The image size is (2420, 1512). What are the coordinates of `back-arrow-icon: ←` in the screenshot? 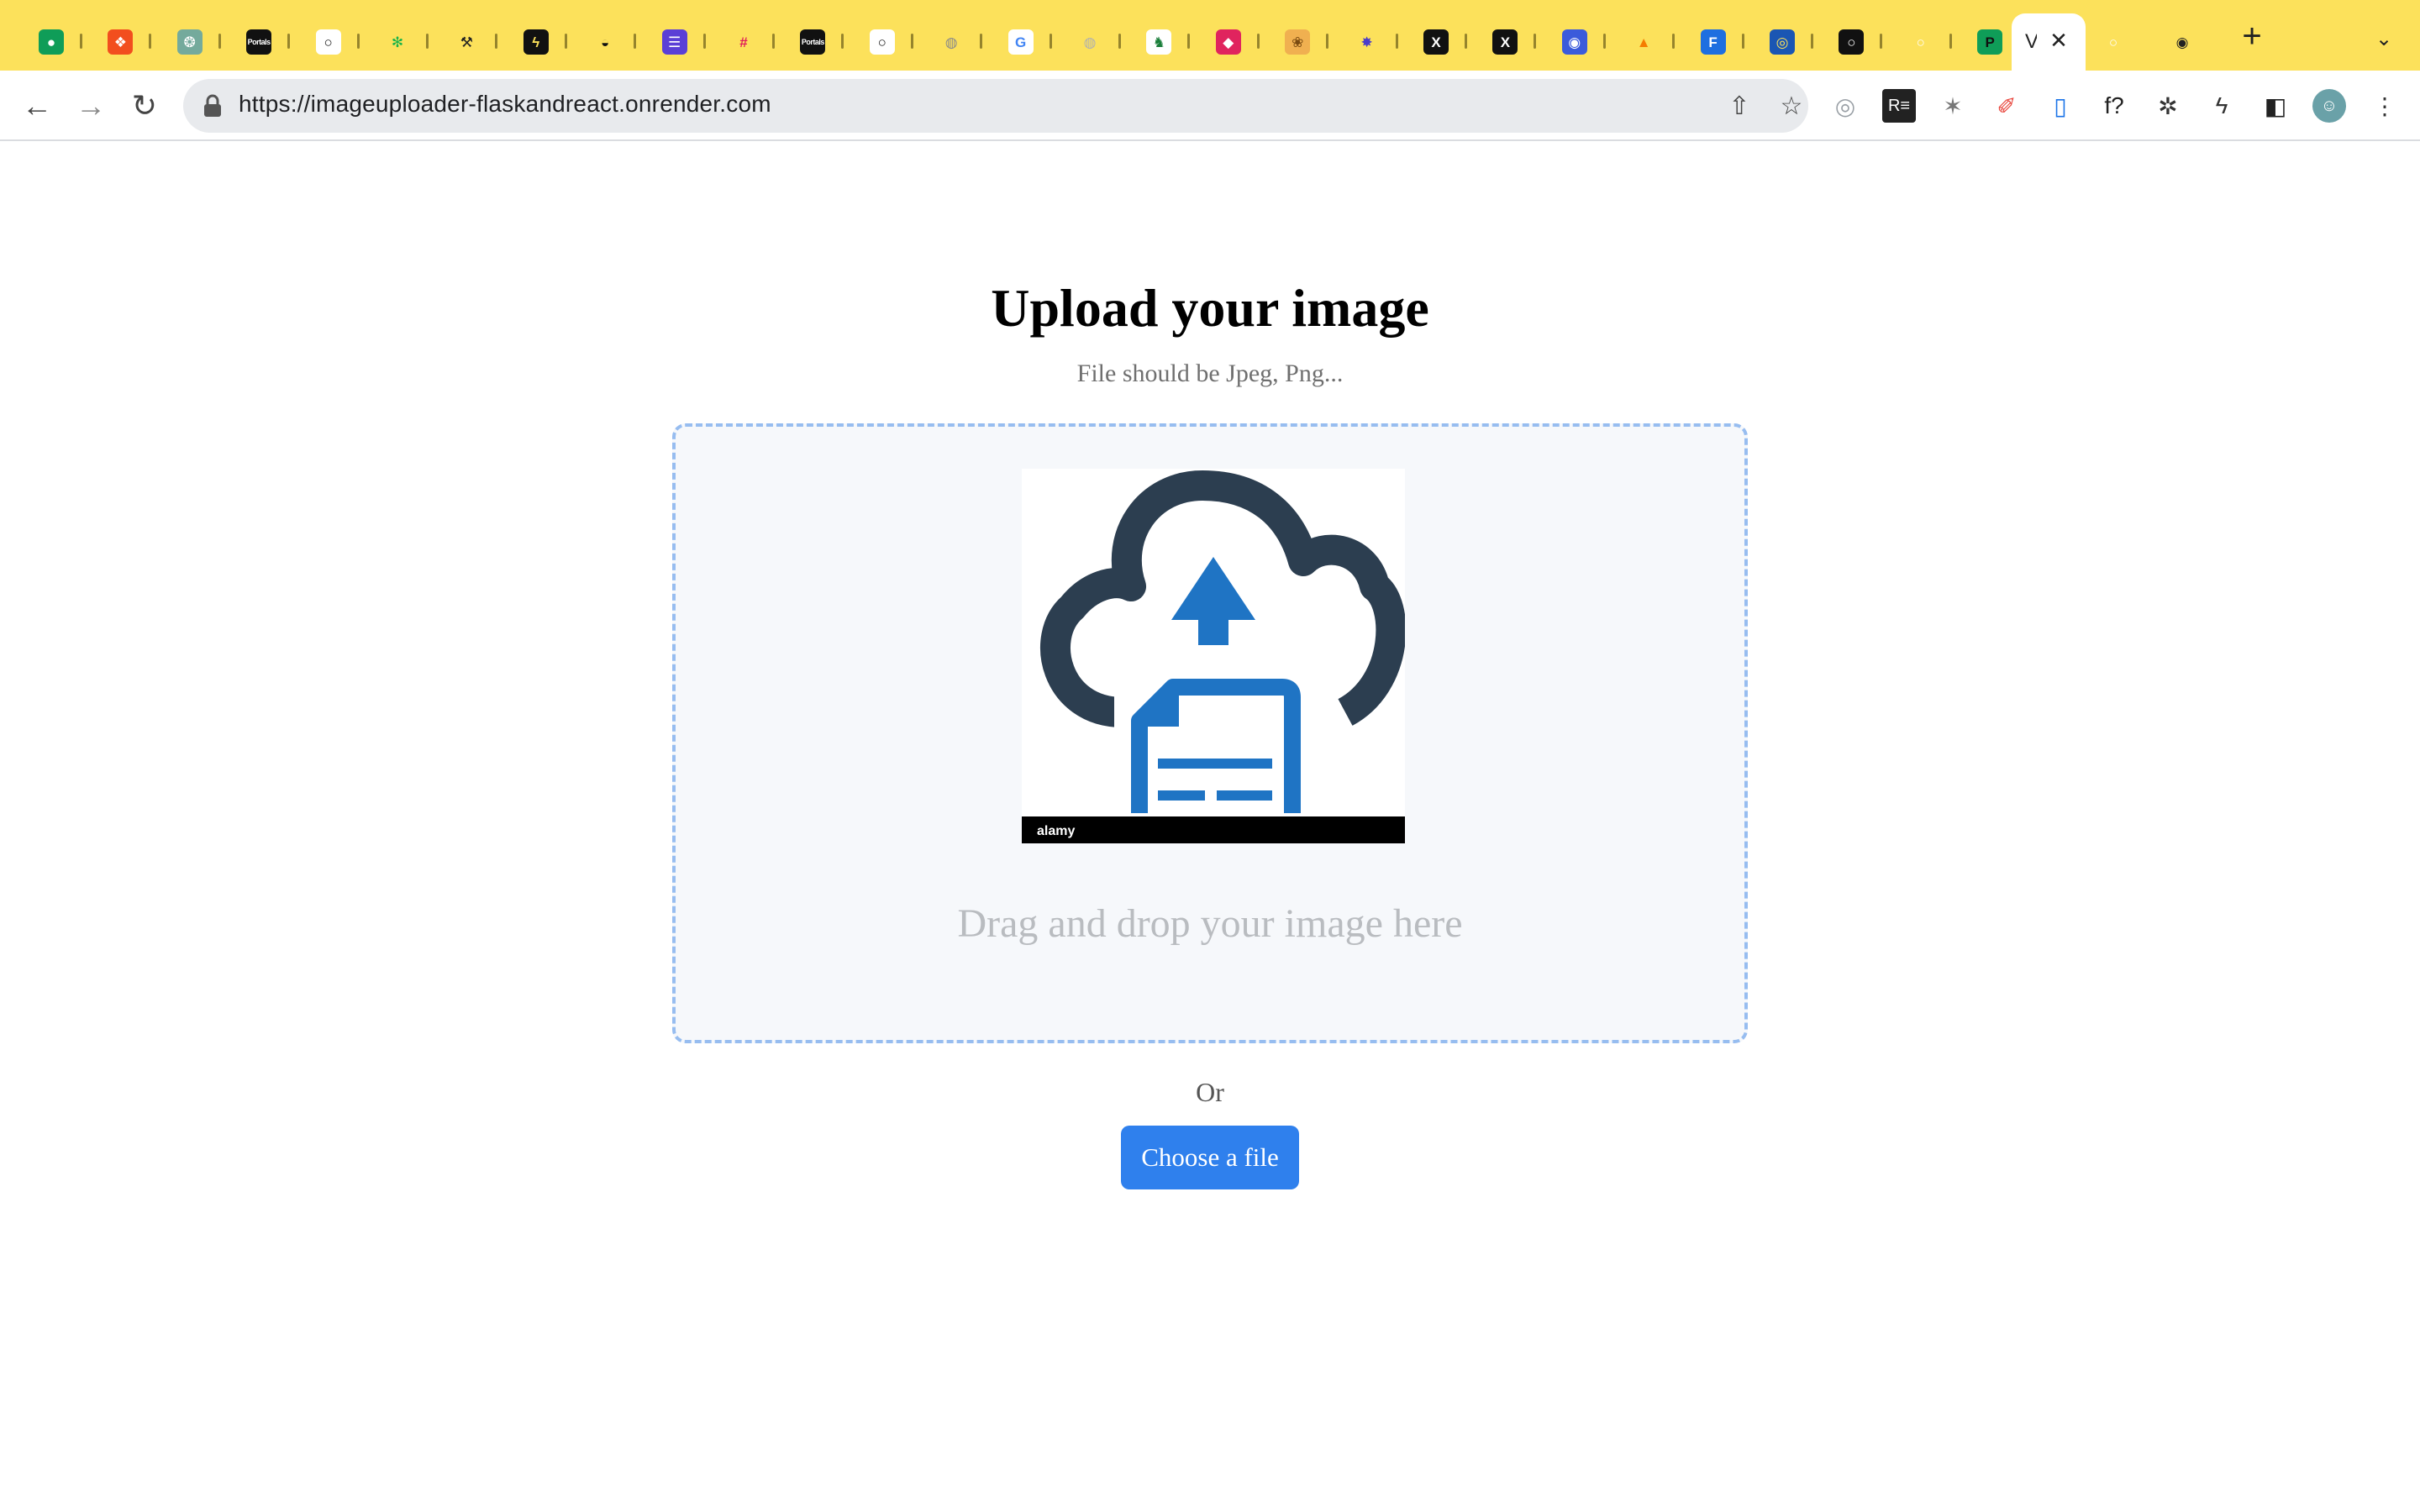 It's located at (37, 105).